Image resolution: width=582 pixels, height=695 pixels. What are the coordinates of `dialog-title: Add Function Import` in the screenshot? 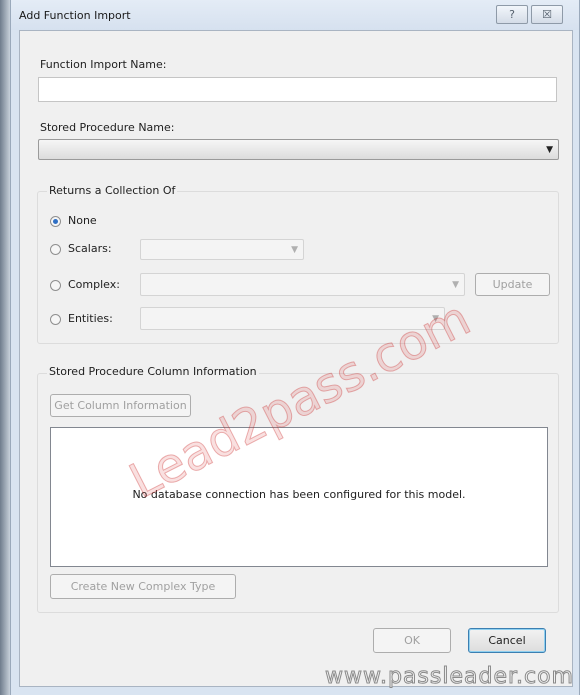 It's located at (75, 15).